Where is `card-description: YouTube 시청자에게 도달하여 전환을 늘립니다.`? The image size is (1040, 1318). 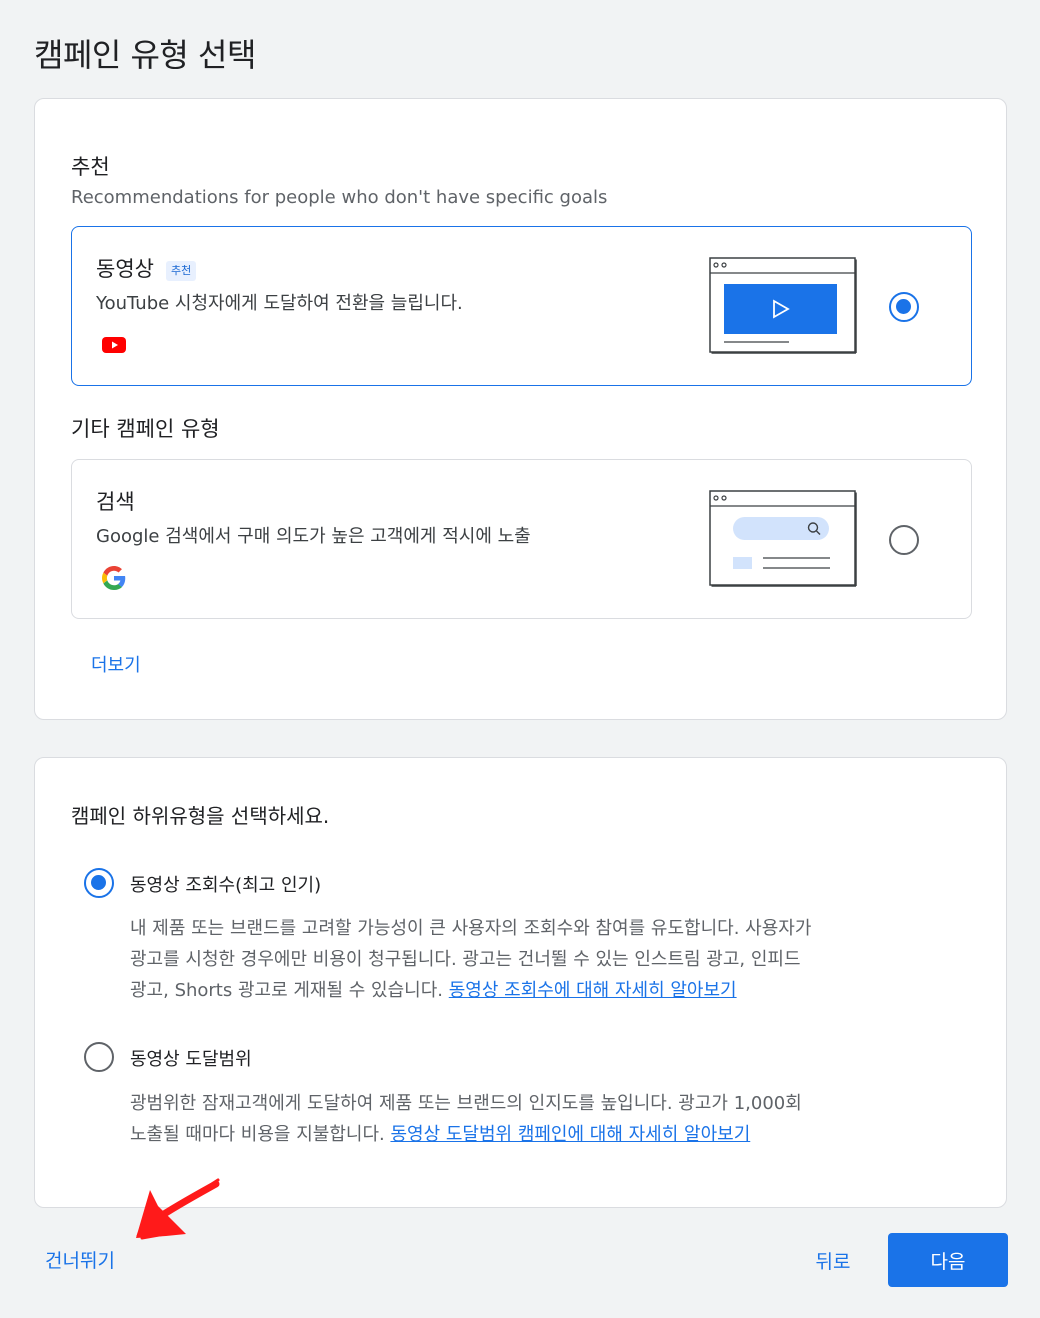
card-description: YouTube 시청자에게 도달하여 전환을 늘립니다. is located at coordinates (279, 303).